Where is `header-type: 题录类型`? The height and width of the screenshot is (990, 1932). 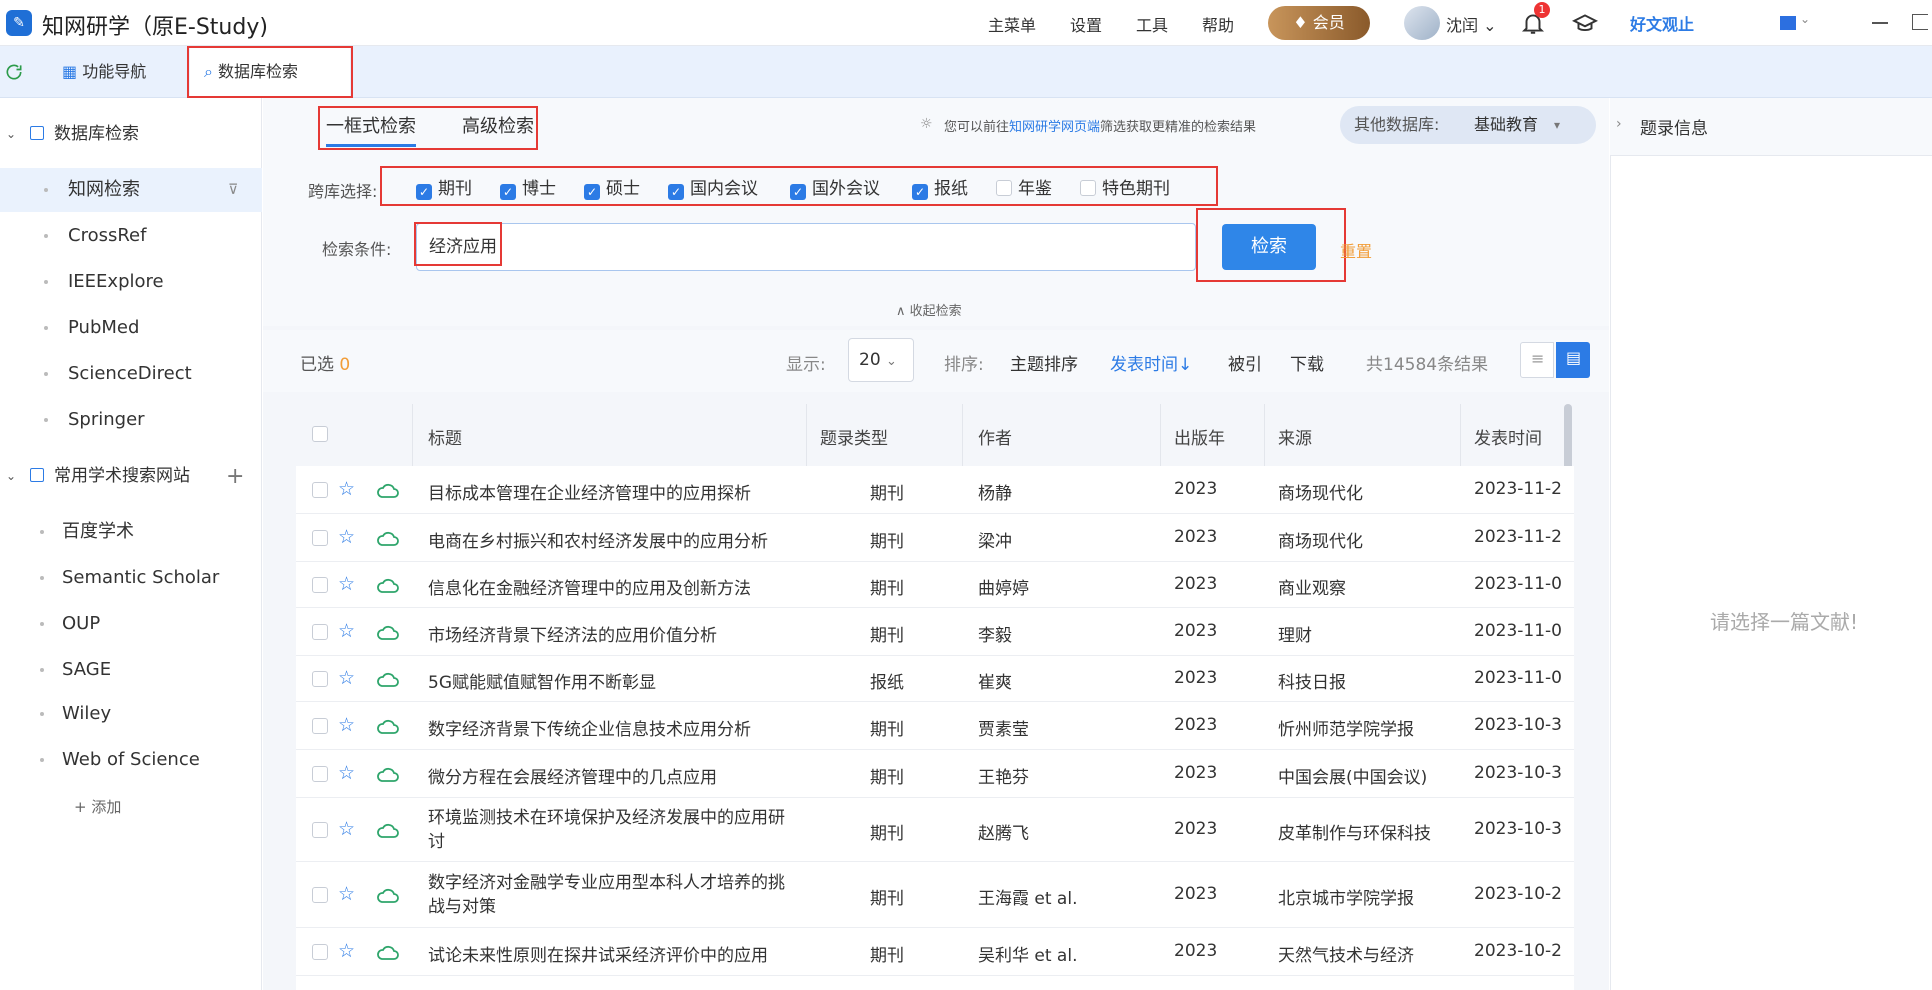
header-type: 题录类型 is located at coordinates (854, 436).